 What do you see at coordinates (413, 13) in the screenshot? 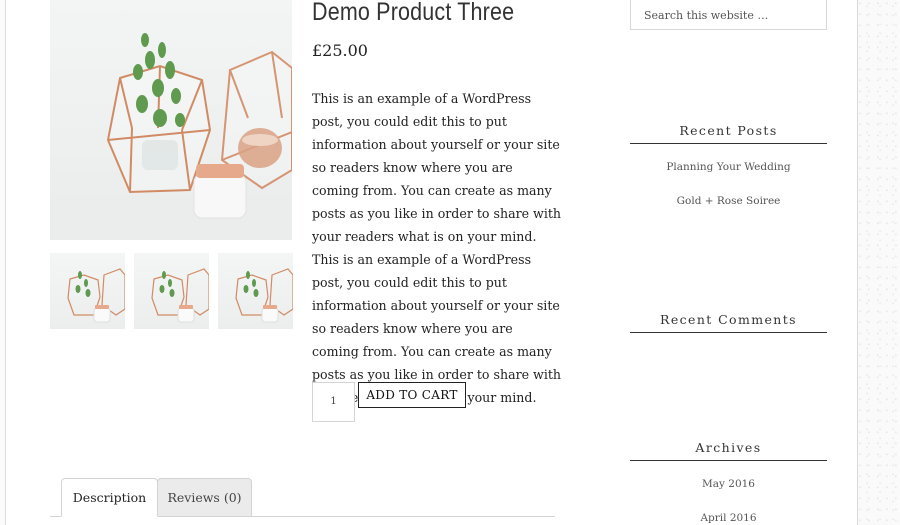
I see `product-title: Demo Product Three` at bounding box center [413, 13].